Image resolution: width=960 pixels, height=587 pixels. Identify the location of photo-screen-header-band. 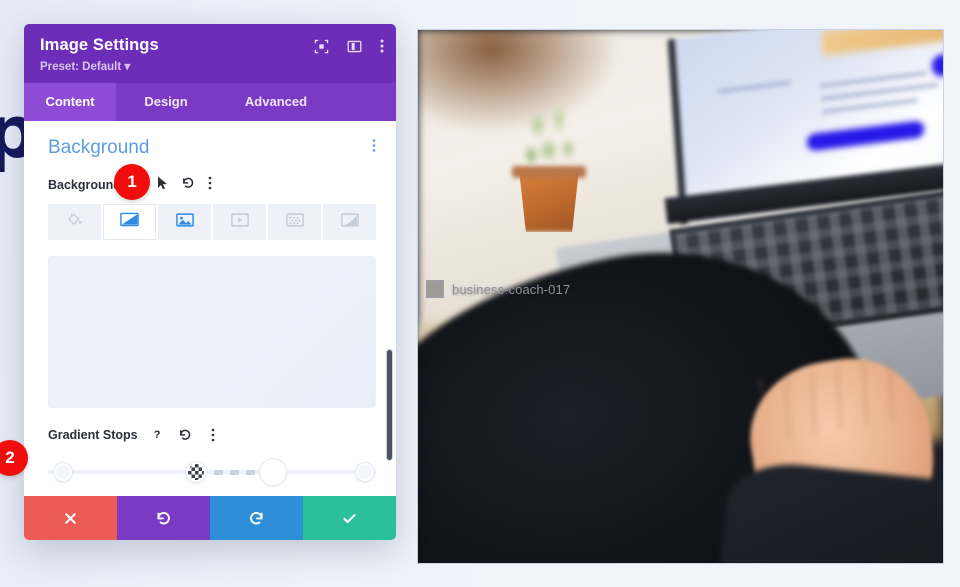
(882, 43).